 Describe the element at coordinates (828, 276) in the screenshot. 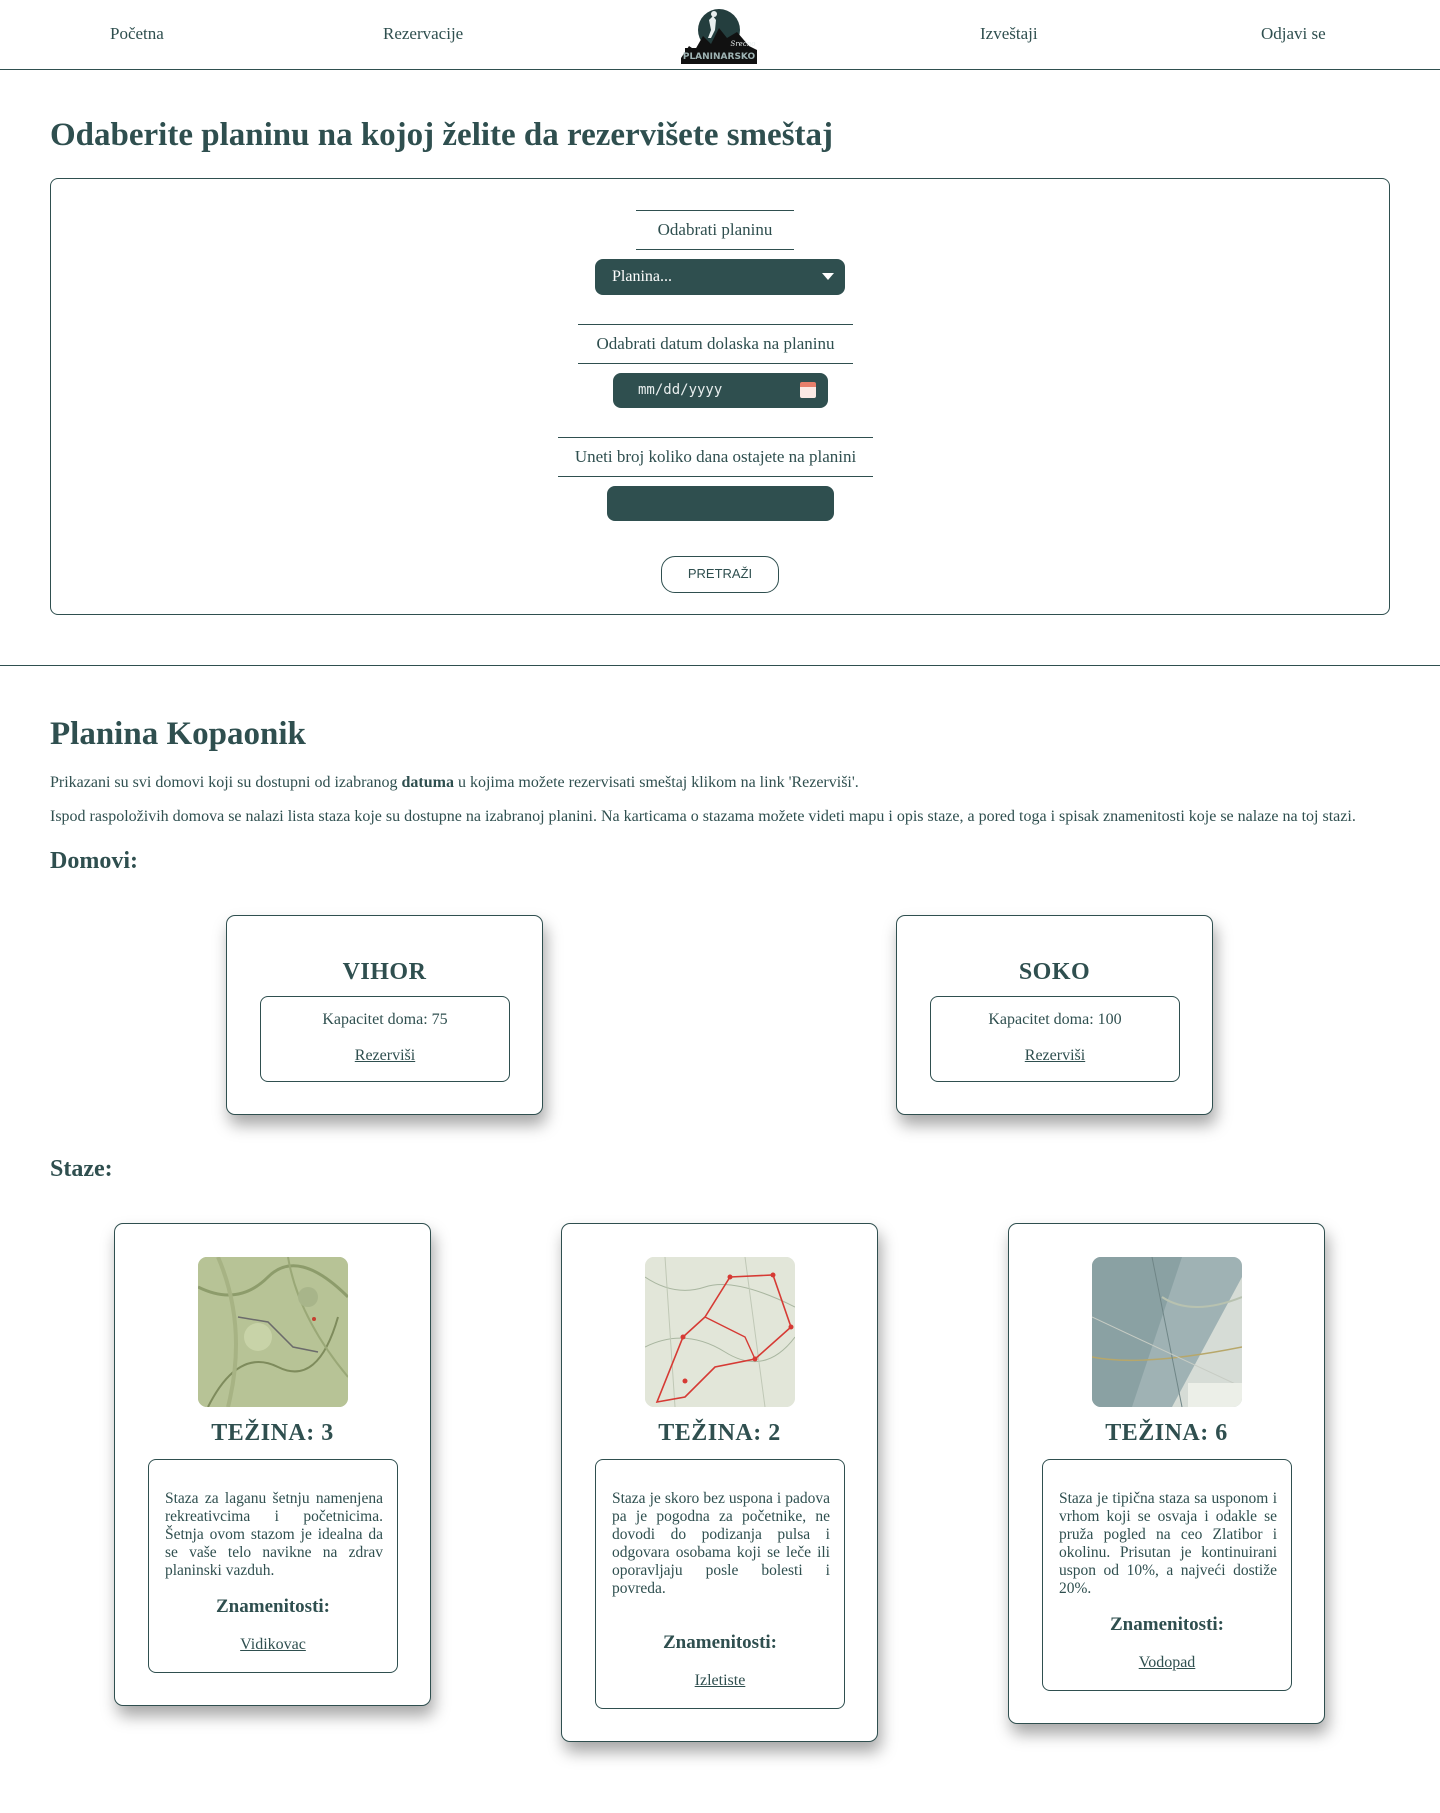

I see `chevron-down-icon` at that location.